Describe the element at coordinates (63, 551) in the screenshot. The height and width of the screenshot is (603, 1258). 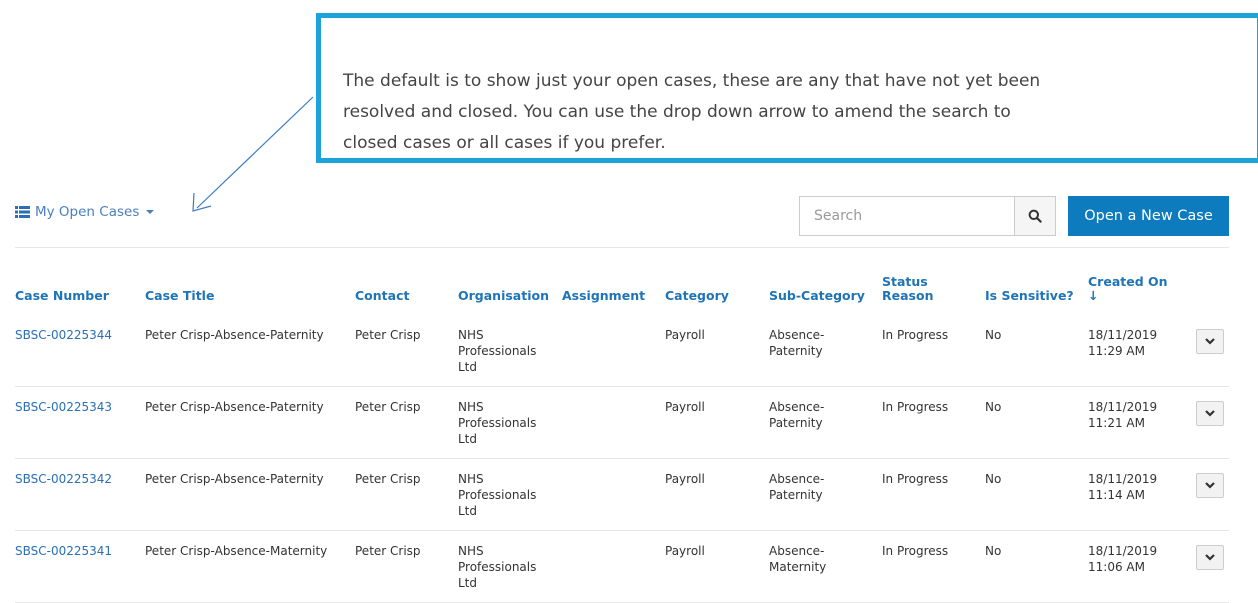
I see `case-number-link: SBSC-00225341` at that location.